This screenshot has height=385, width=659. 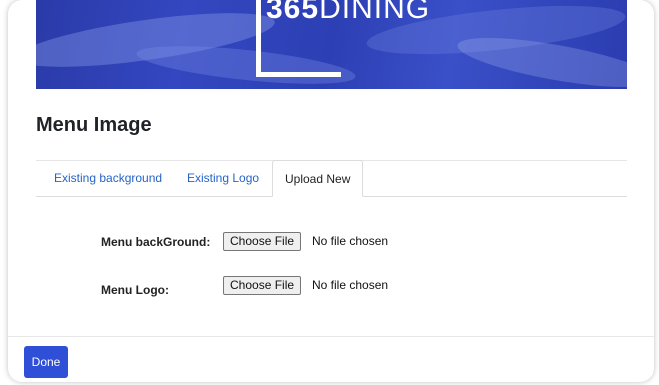 What do you see at coordinates (331, 336) in the screenshot?
I see `modal-footer-divider` at bounding box center [331, 336].